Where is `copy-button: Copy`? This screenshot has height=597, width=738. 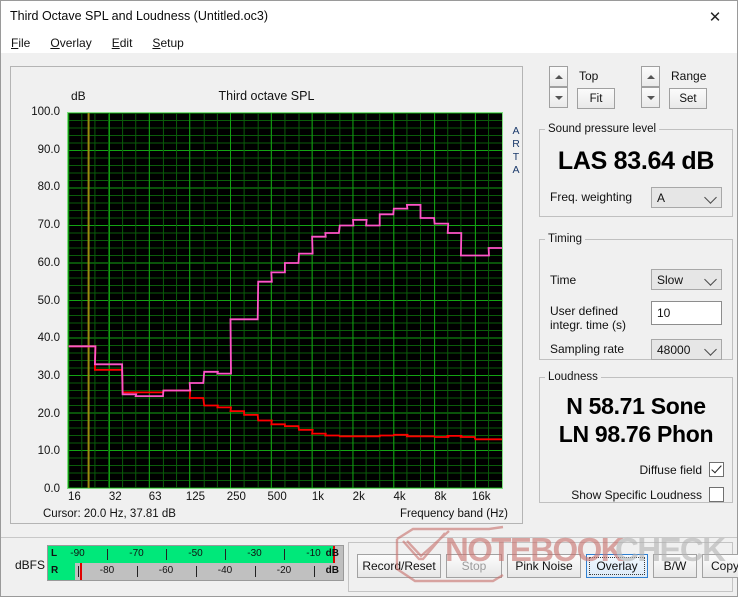 copy-button: Copy is located at coordinates (720, 566).